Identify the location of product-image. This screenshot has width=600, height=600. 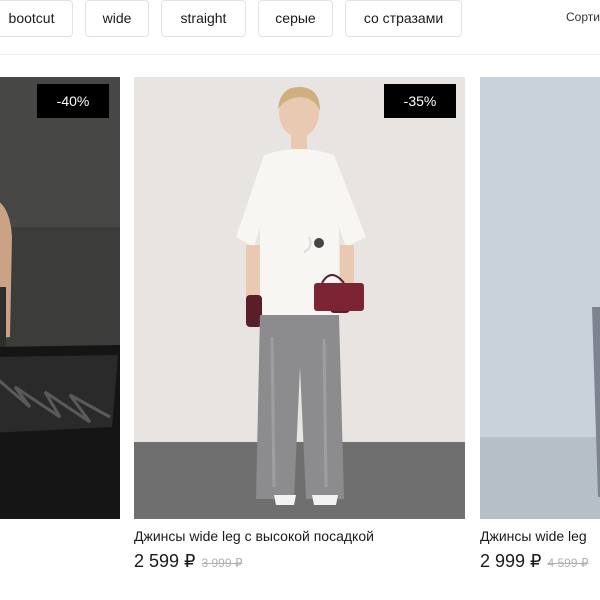
(540, 298).